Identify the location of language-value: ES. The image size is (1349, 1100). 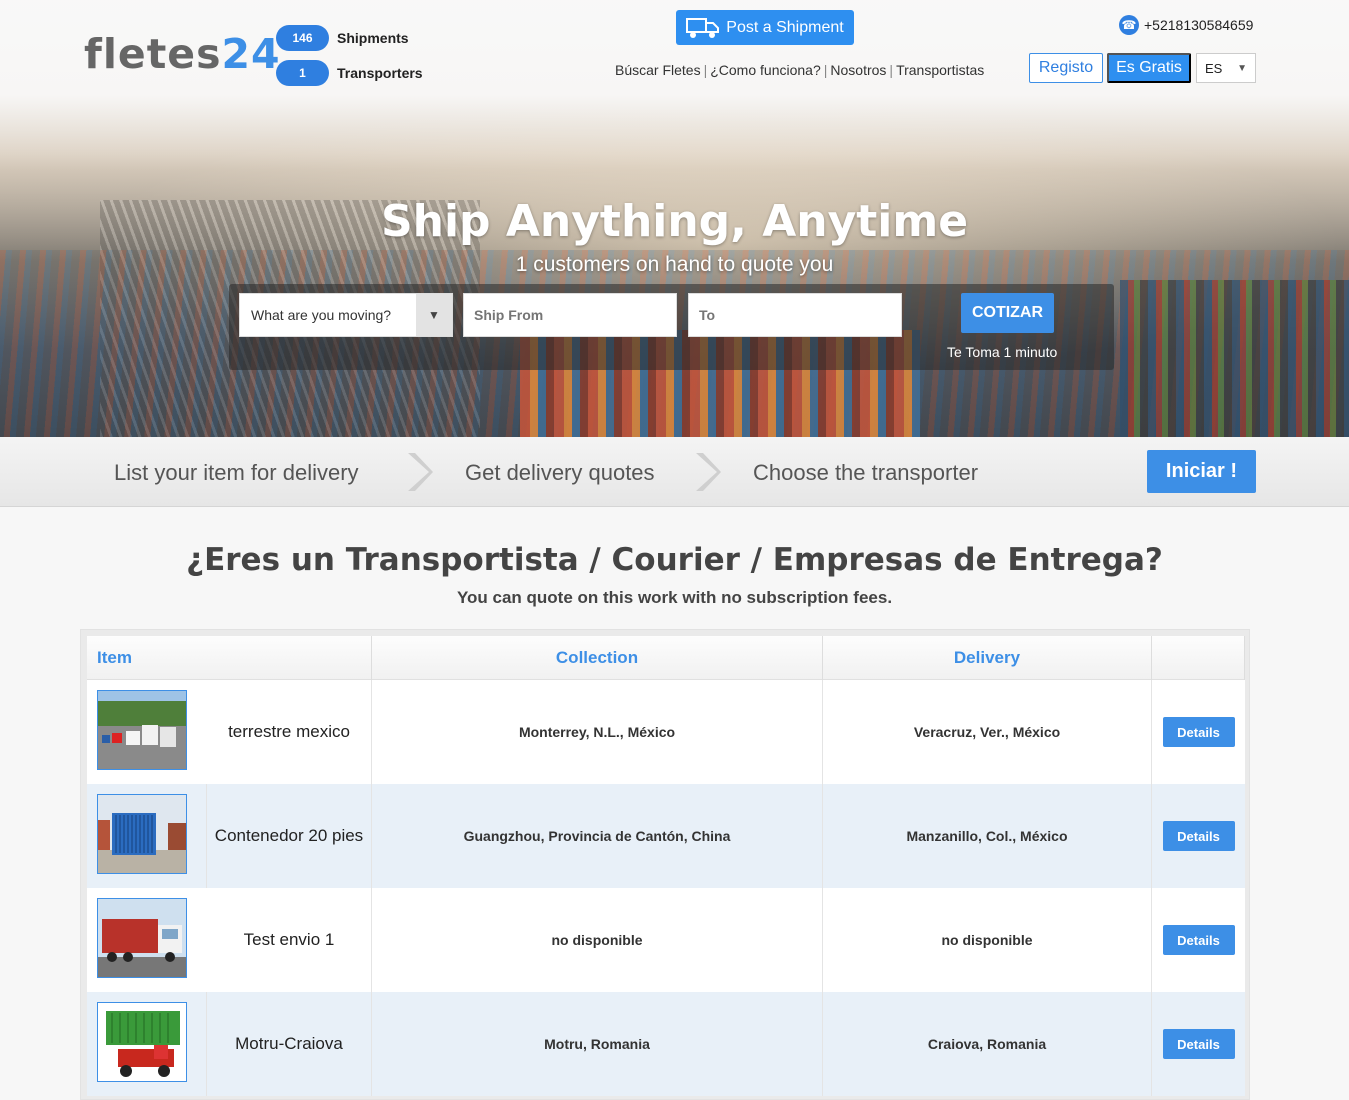
(1214, 68).